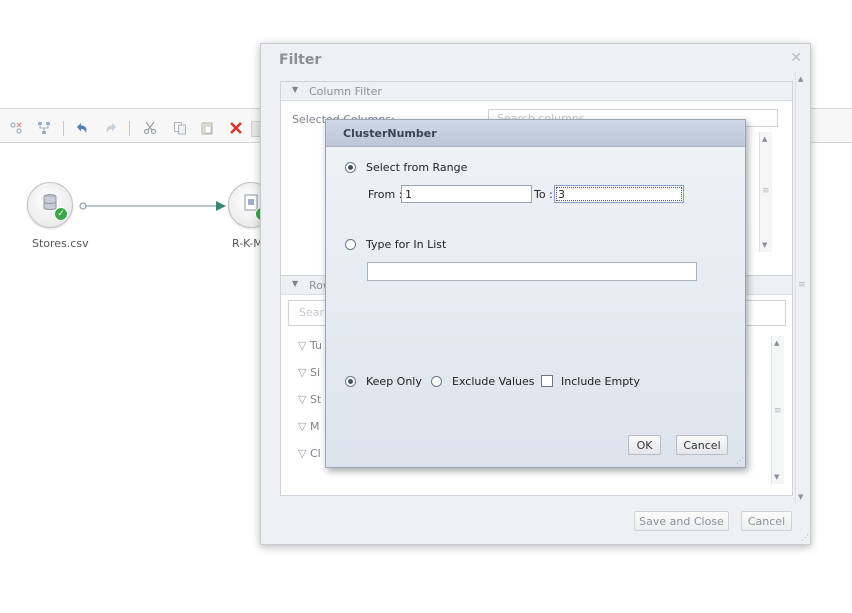 The height and width of the screenshot is (613, 852). Describe the element at coordinates (390, 133) in the screenshot. I see `cluster-dialog-title: ClusterNumber` at that location.